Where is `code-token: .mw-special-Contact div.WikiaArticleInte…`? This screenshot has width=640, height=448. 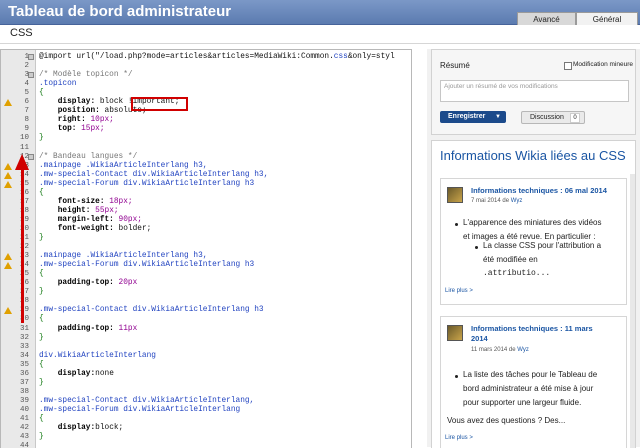 code-token: .mw-special-Contact div.WikiaArticleInte… is located at coordinates (154, 174).